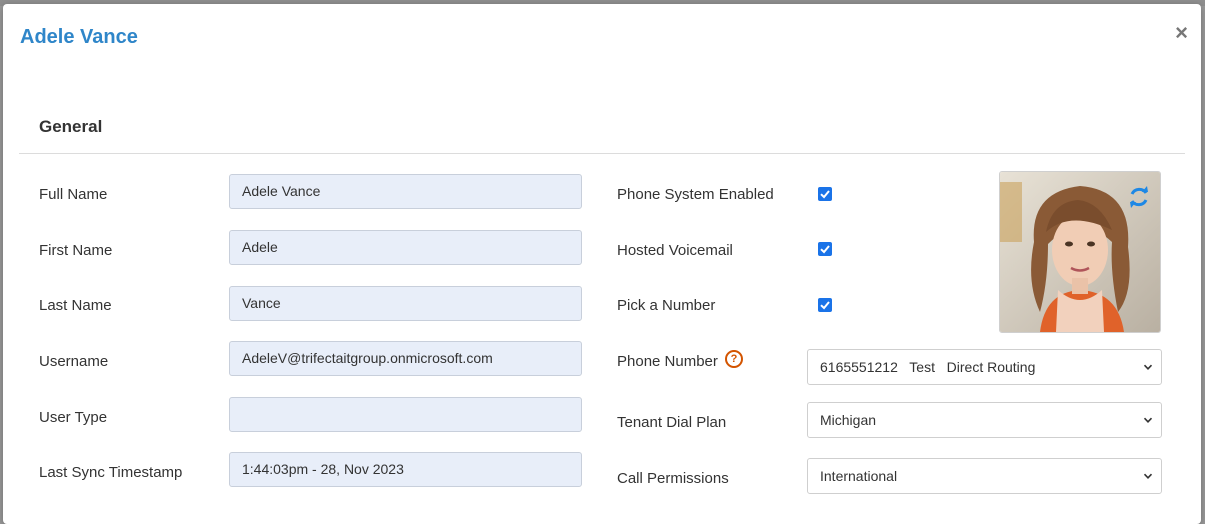 The image size is (1205, 524). Describe the element at coordinates (76, 250) in the screenshot. I see `first-name-label: First Name` at that location.